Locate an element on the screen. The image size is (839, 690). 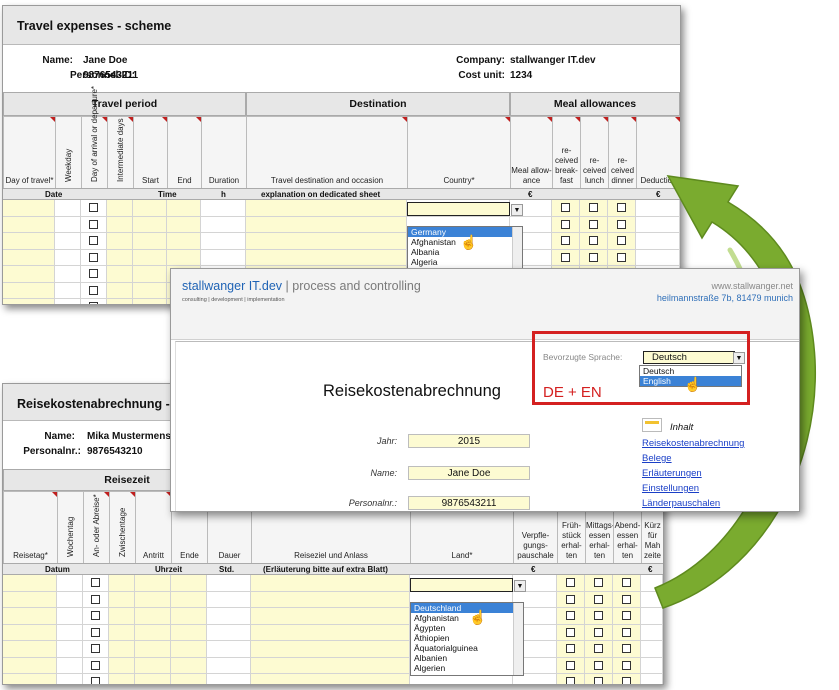
land-option: Algerien is located at coordinates (467, 668).